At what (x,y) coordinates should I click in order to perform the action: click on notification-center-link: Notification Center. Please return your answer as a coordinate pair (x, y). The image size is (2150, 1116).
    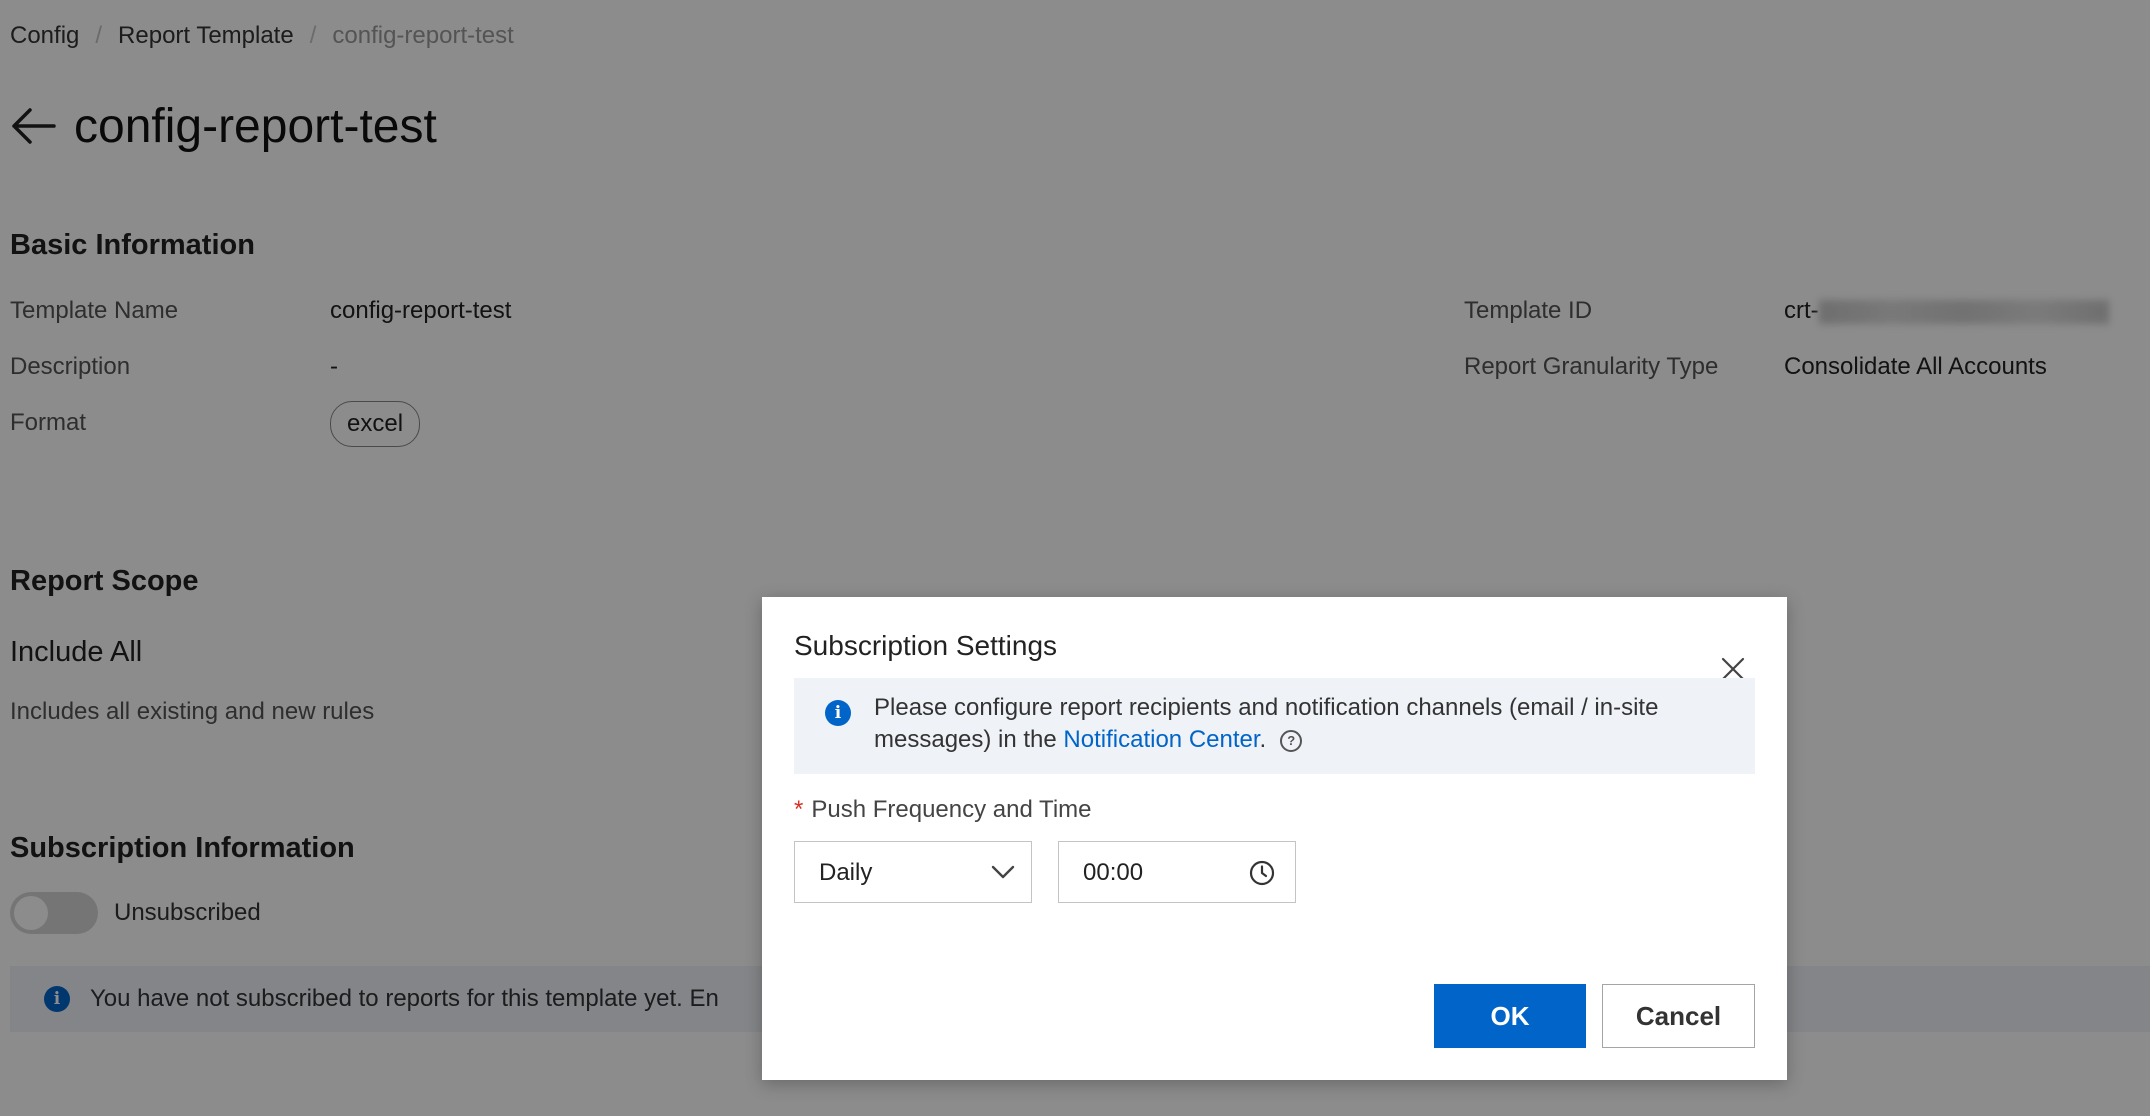
    Looking at the image, I should click on (1161, 739).